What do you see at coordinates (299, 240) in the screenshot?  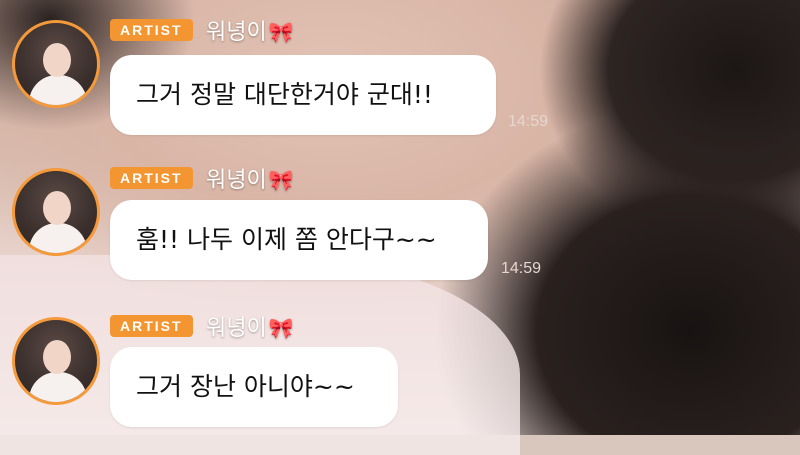 I see `message-bubble: 훔!! 나두 이제 쫌 안다구~~` at bounding box center [299, 240].